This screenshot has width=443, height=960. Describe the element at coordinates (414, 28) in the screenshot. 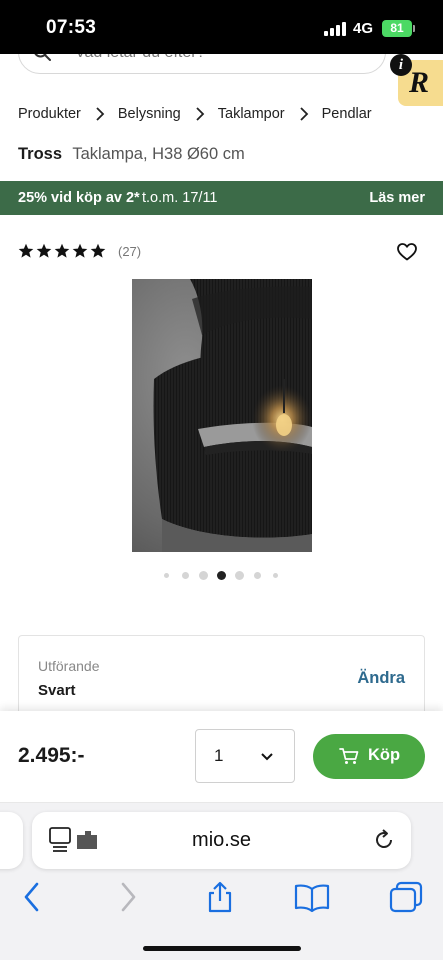

I see `battery-cap` at that location.